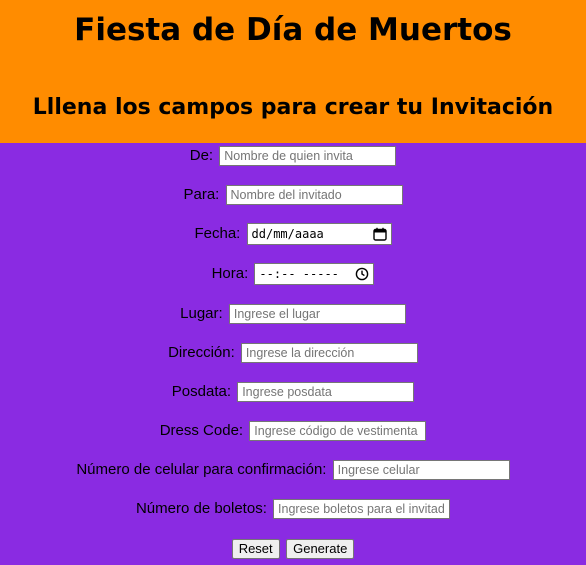  Describe the element at coordinates (299, 274) in the screenshot. I see `hora-placeholder: --:-- -----` at that location.